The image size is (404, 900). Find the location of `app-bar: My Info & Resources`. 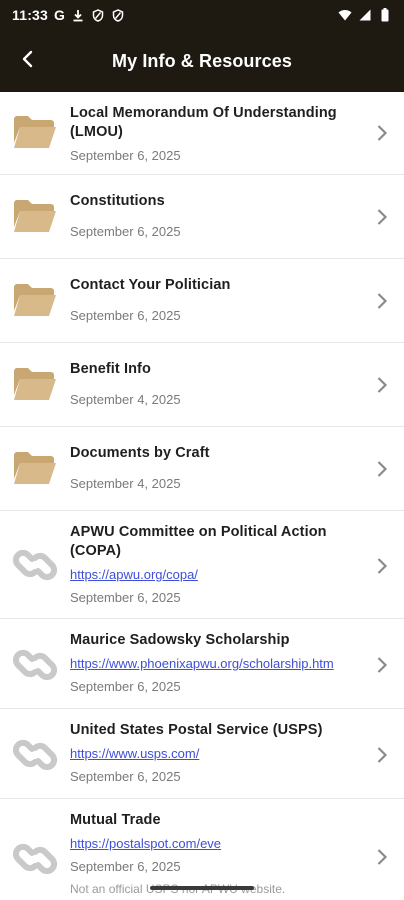

app-bar: My Info & Resources is located at coordinates (202, 61).